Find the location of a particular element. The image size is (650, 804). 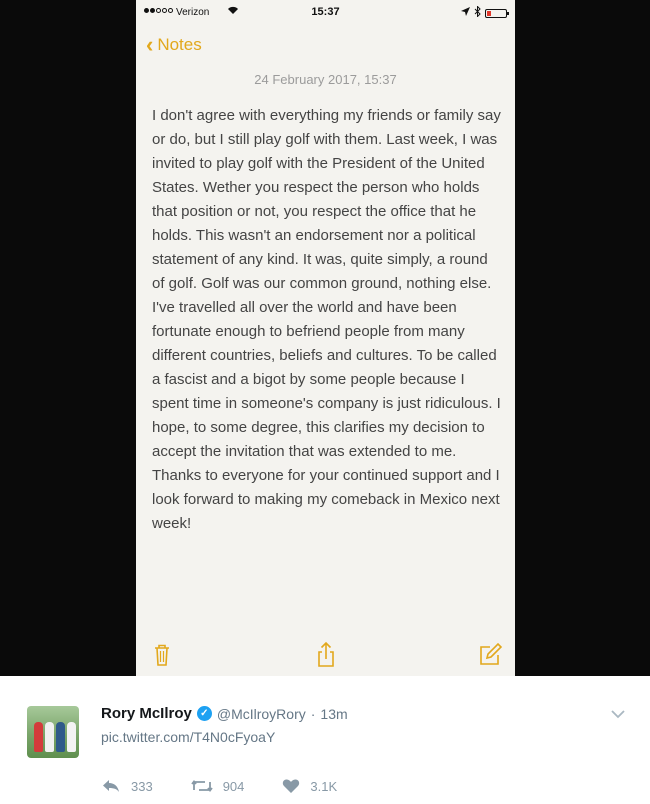

status-bar: Verizon 15:37 is located at coordinates (325, 14).